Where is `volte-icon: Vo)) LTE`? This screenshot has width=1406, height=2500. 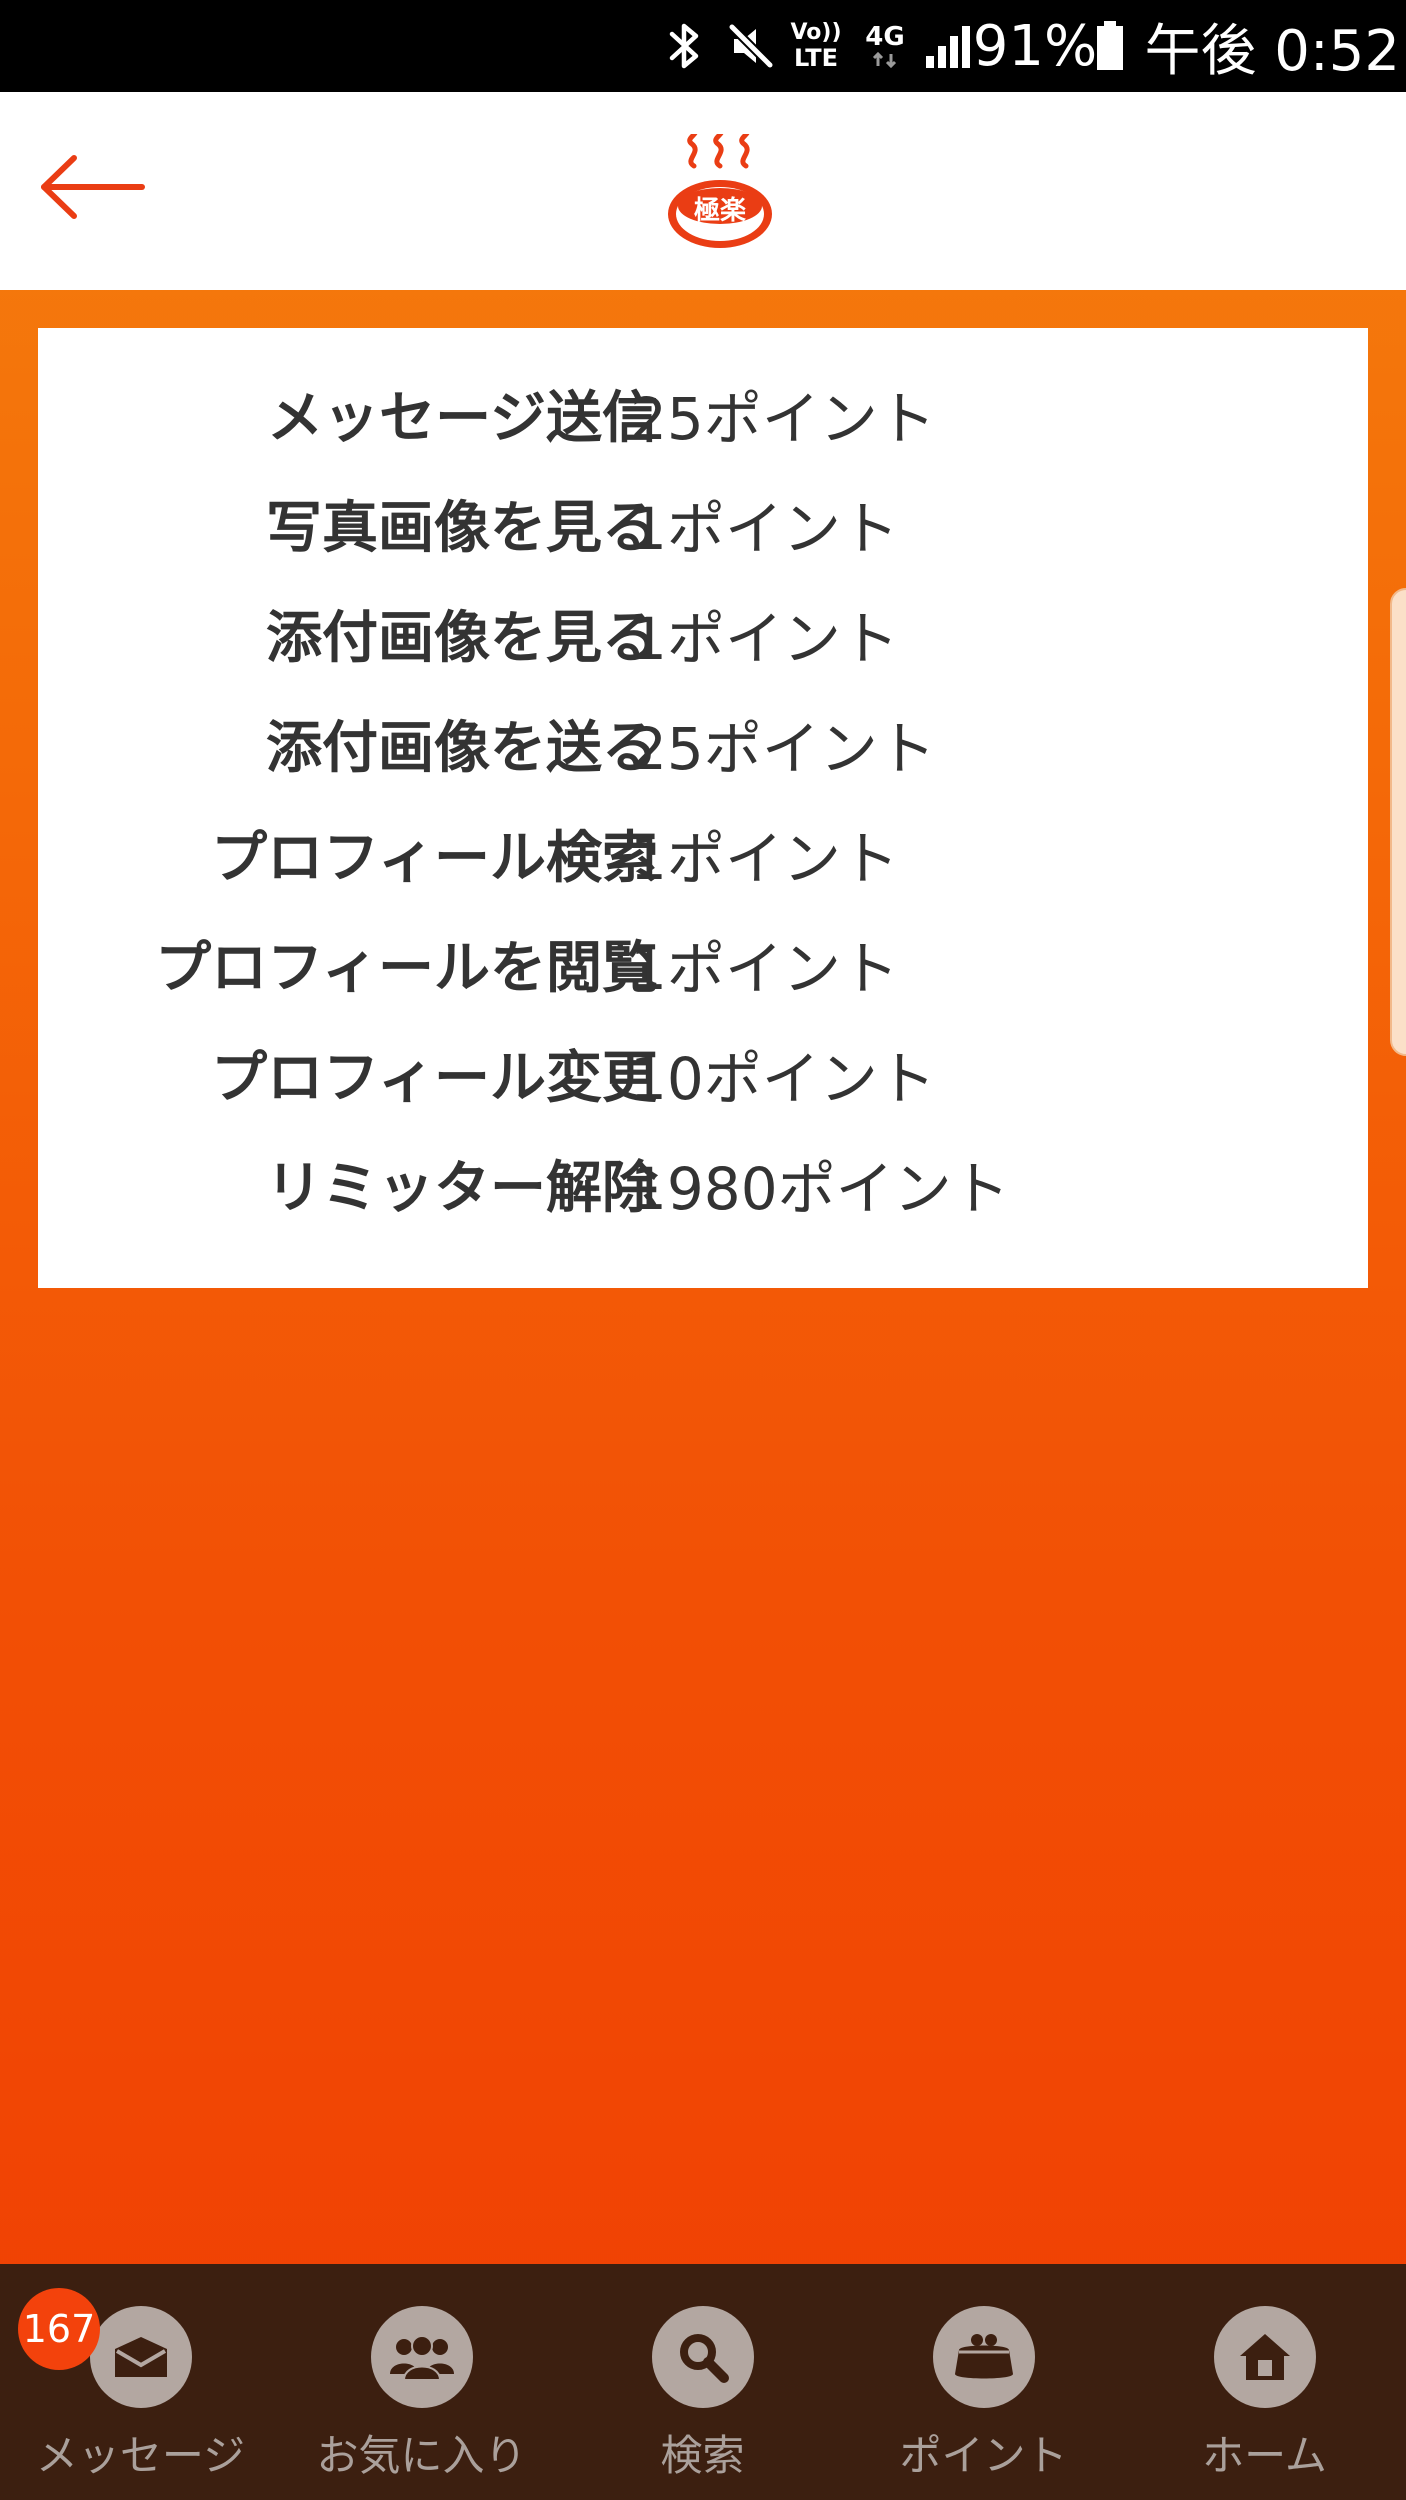 volte-icon: Vo)) LTE is located at coordinates (816, 46).